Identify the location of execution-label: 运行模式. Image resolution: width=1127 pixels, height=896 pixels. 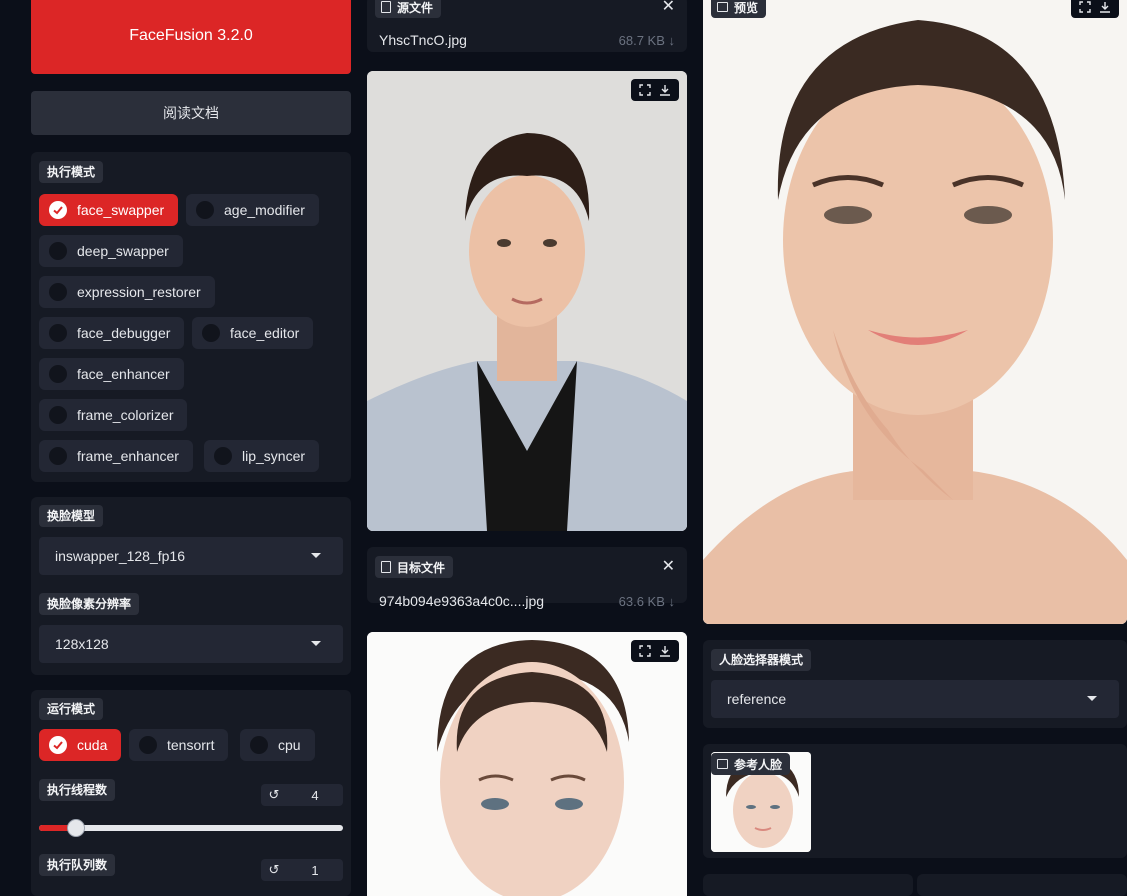
(71, 709).